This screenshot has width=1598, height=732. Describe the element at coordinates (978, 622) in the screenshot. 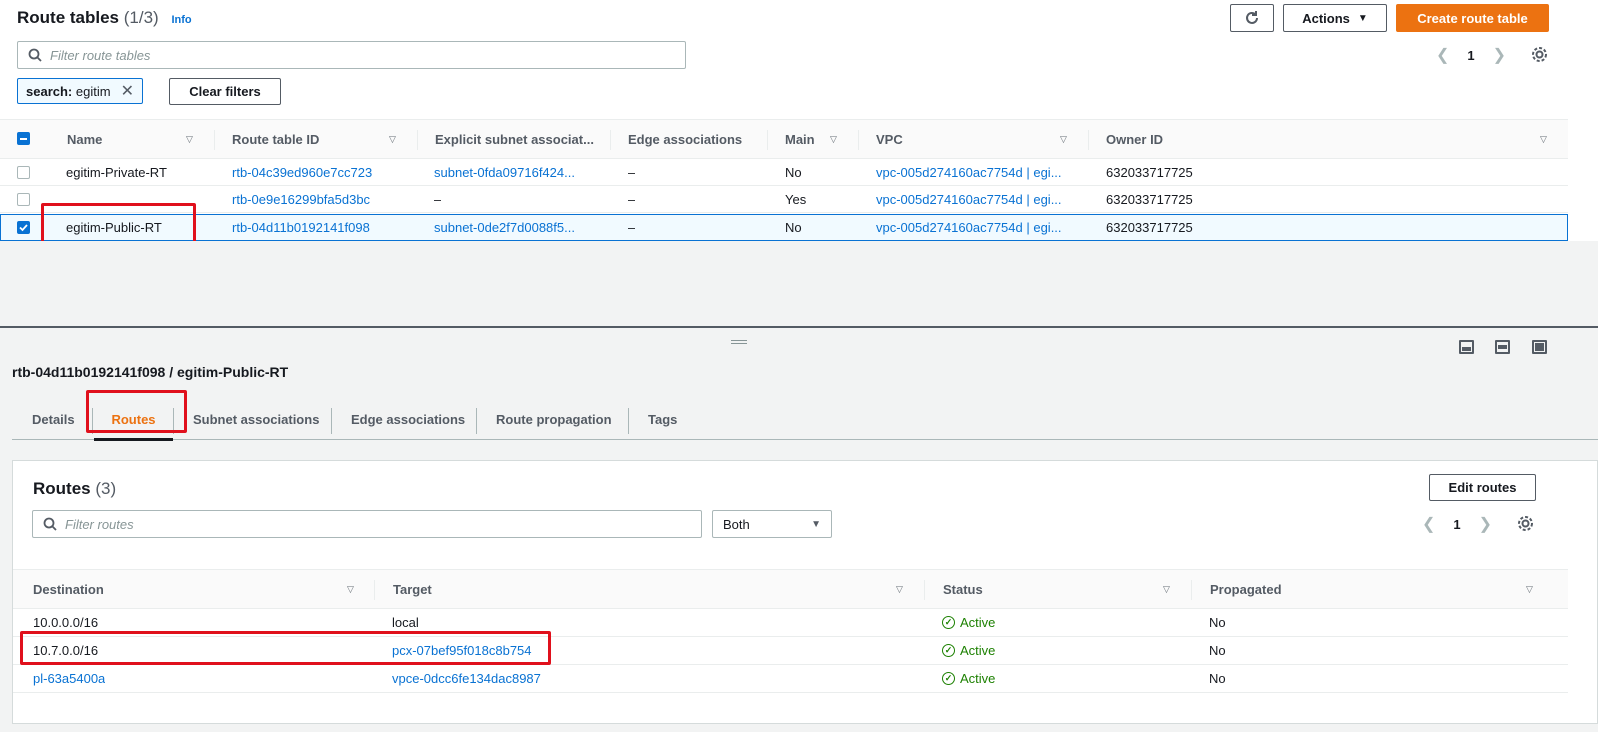

I see `route-status-text: Active` at that location.